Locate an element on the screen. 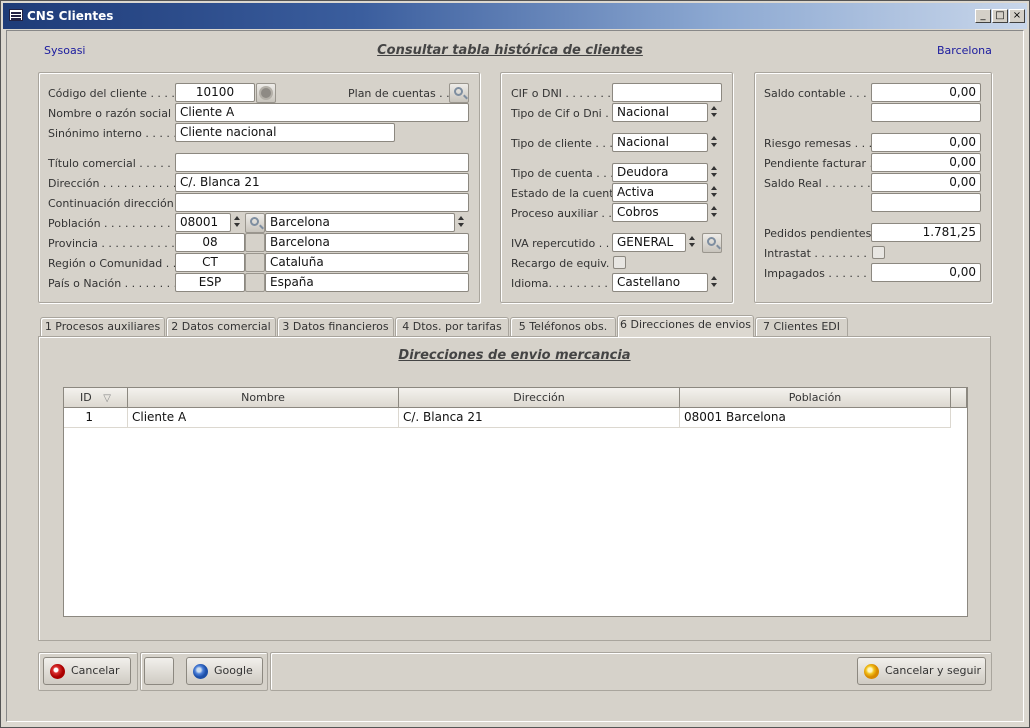  cancel-icon is located at coordinates (57, 671).